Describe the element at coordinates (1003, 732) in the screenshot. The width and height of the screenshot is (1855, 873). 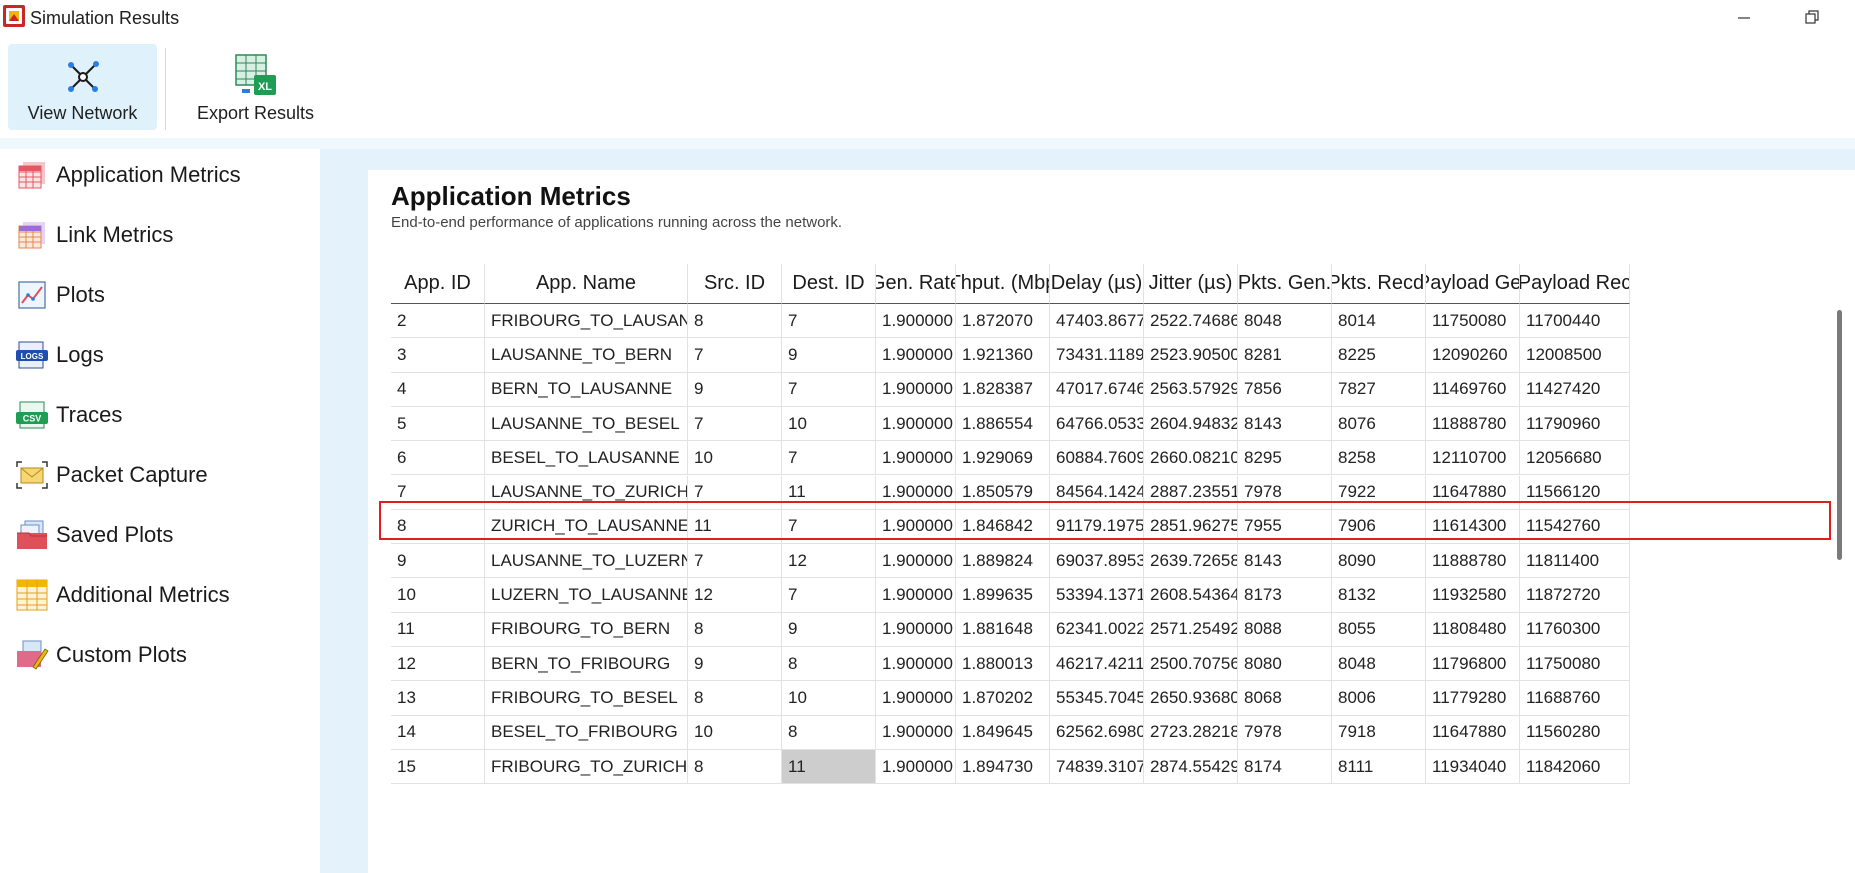
I see `table-cell: 1.849645` at that location.